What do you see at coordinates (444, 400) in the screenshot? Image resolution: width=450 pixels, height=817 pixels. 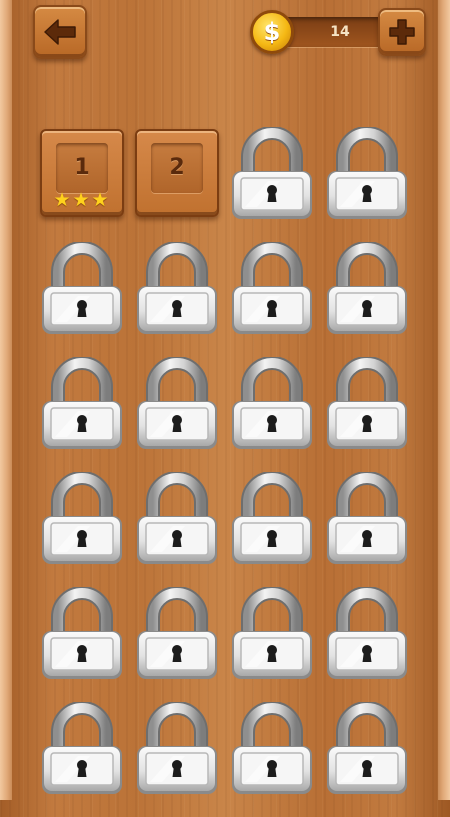 I see `right-frame-rail` at bounding box center [444, 400].